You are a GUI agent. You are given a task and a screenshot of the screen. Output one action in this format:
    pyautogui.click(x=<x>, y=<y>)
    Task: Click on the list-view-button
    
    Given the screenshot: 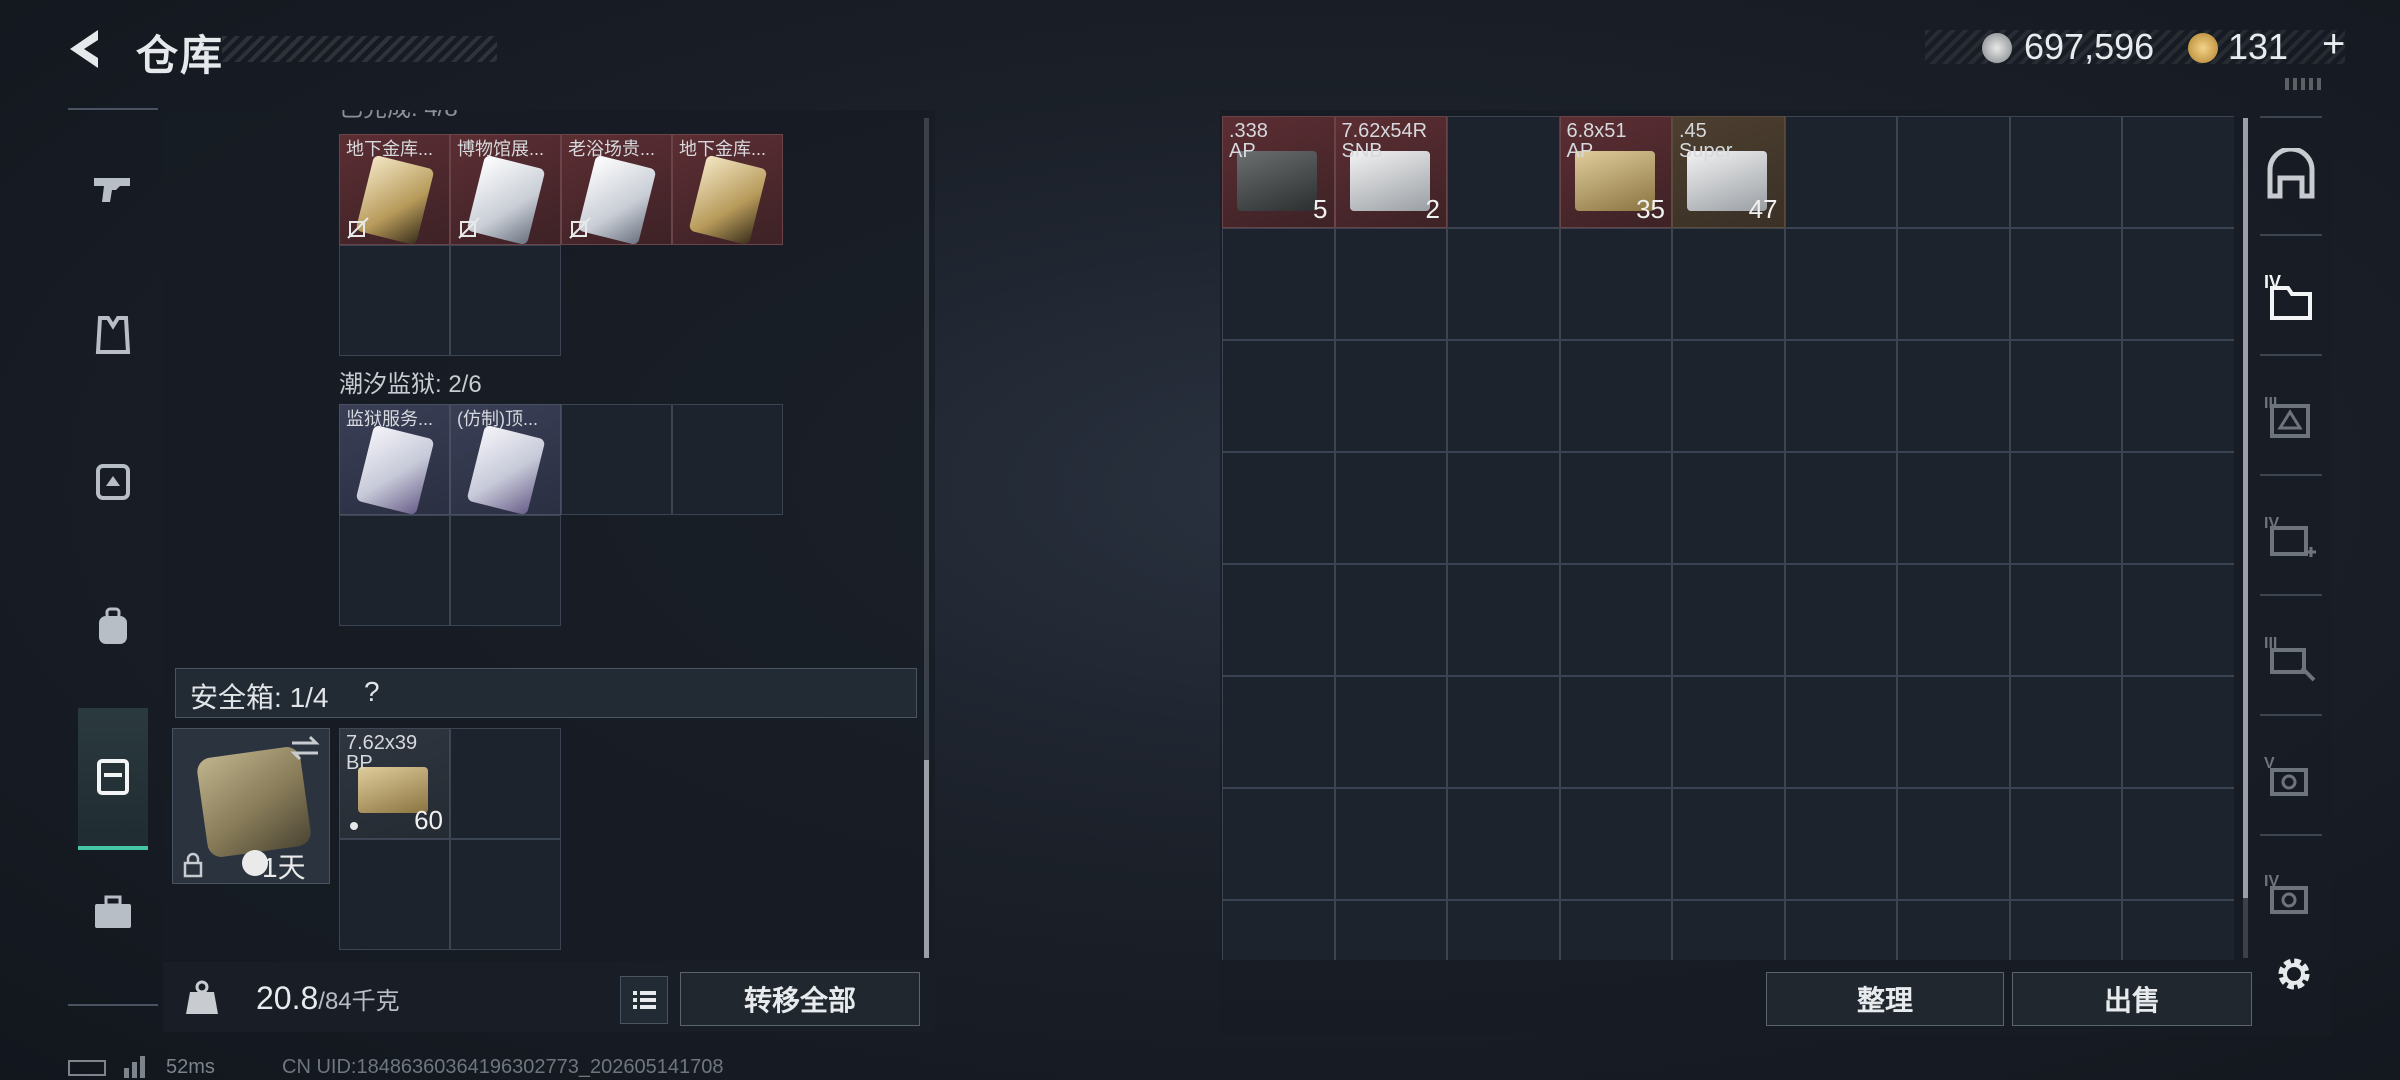 What is the action you would take?
    pyautogui.click(x=644, y=1000)
    